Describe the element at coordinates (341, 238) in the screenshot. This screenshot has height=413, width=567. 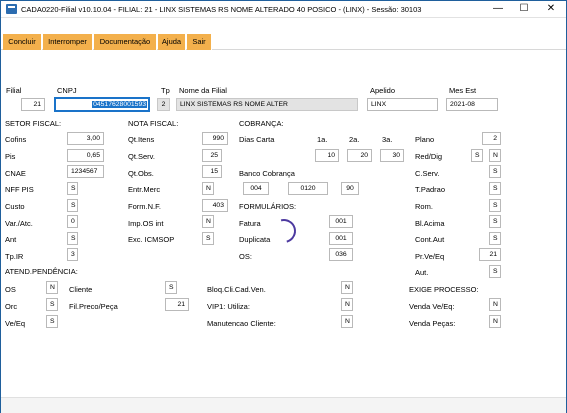
I see `duplicata-field: 001` at that location.